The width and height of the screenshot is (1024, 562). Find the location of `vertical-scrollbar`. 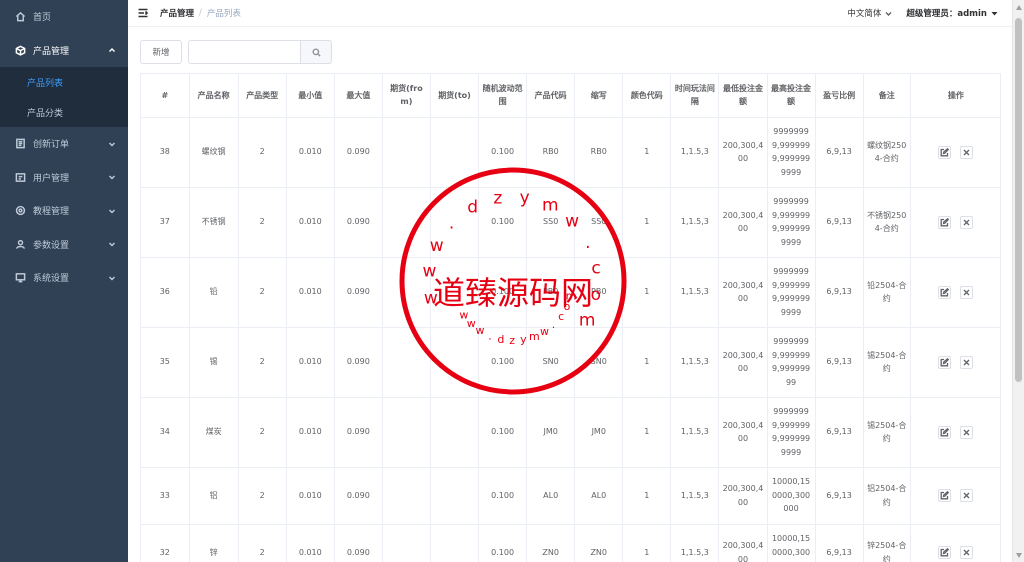

vertical-scrollbar is located at coordinates (1018, 281).